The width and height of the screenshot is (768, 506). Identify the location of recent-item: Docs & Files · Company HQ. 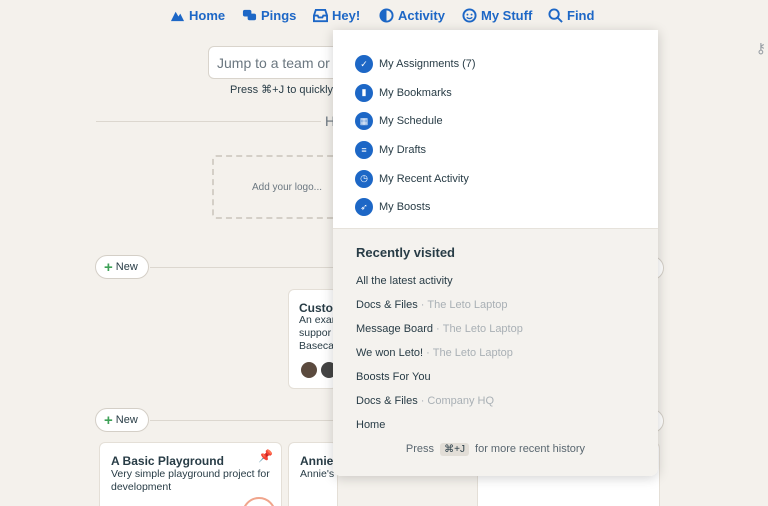
(439, 401).